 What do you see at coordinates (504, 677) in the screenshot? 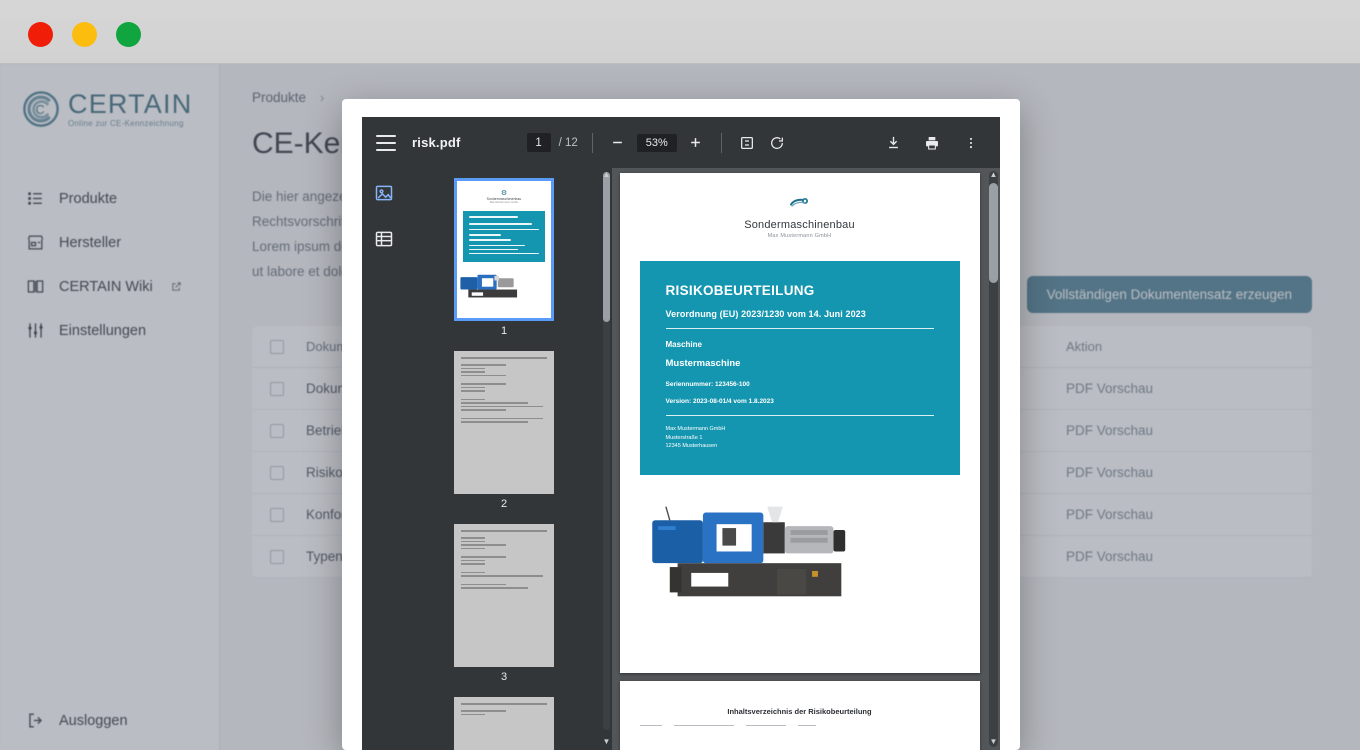
I see `thumbnail-label: 3` at bounding box center [504, 677].